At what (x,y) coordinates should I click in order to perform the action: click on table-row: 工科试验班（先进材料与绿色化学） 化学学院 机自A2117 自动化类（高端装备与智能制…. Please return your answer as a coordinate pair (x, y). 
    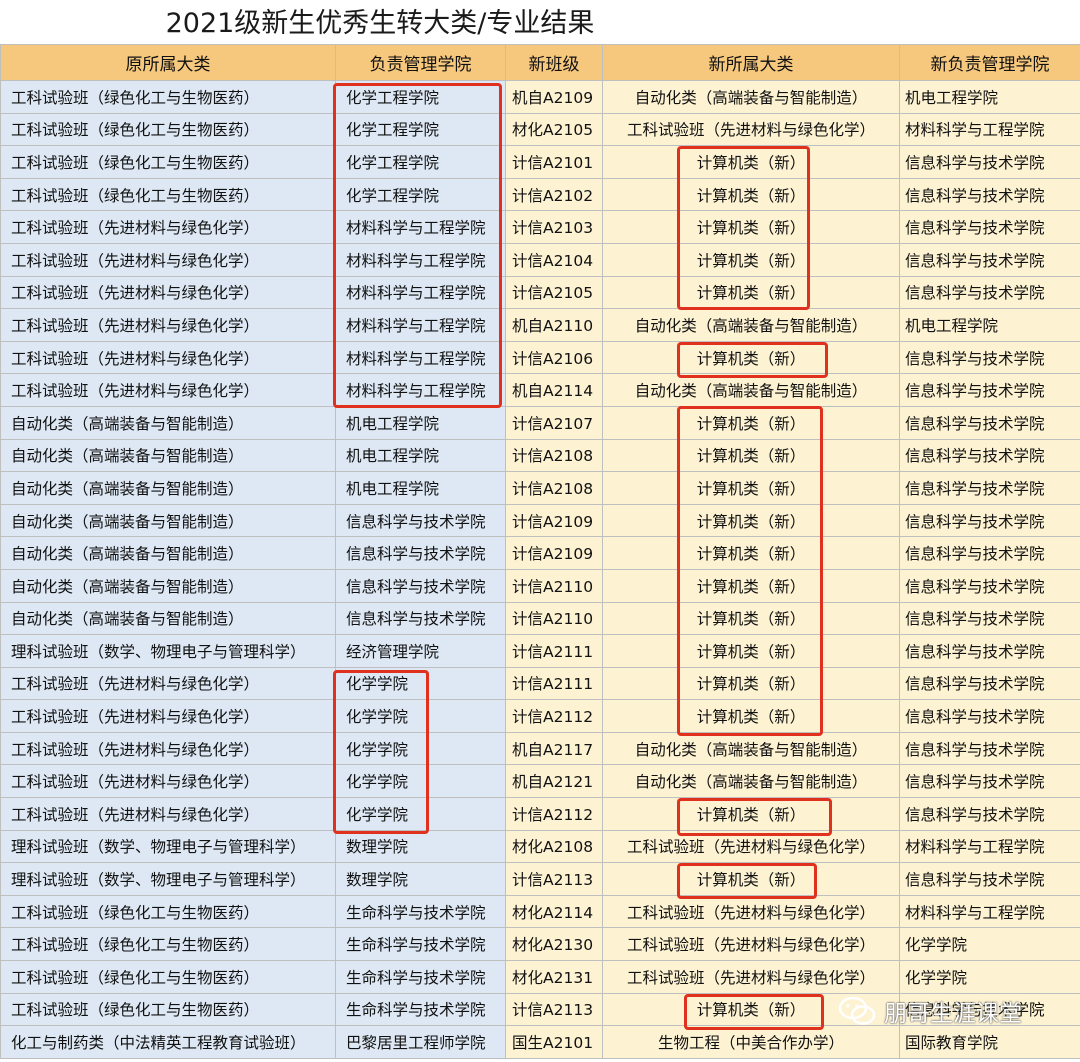
    Looking at the image, I should click on (540, 748).